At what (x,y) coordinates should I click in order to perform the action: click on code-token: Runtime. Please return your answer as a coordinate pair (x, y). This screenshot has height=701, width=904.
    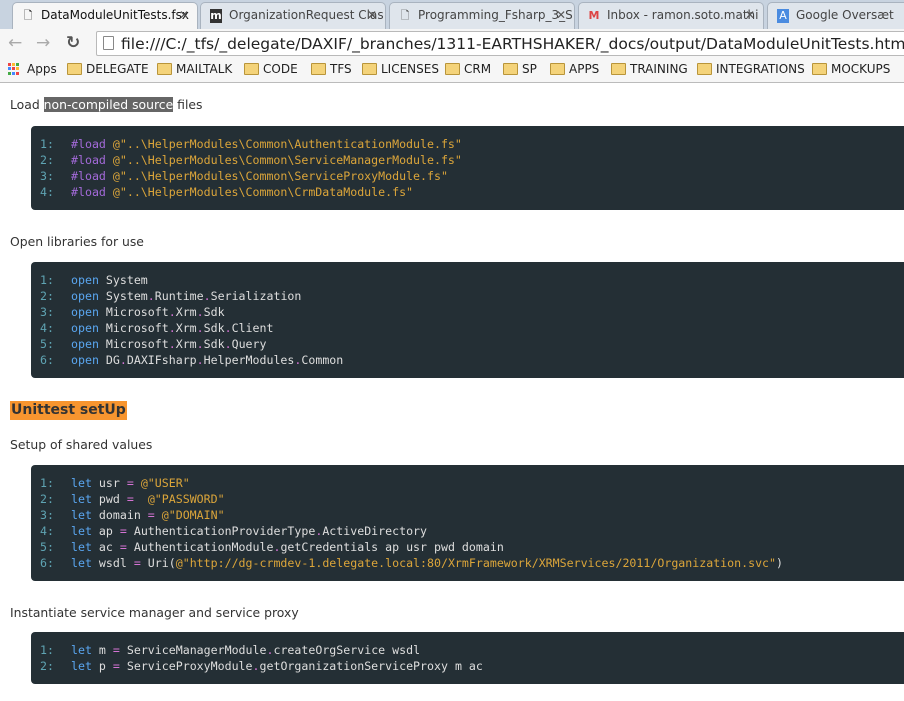
    Looking at the image, I should click on (179, 296).